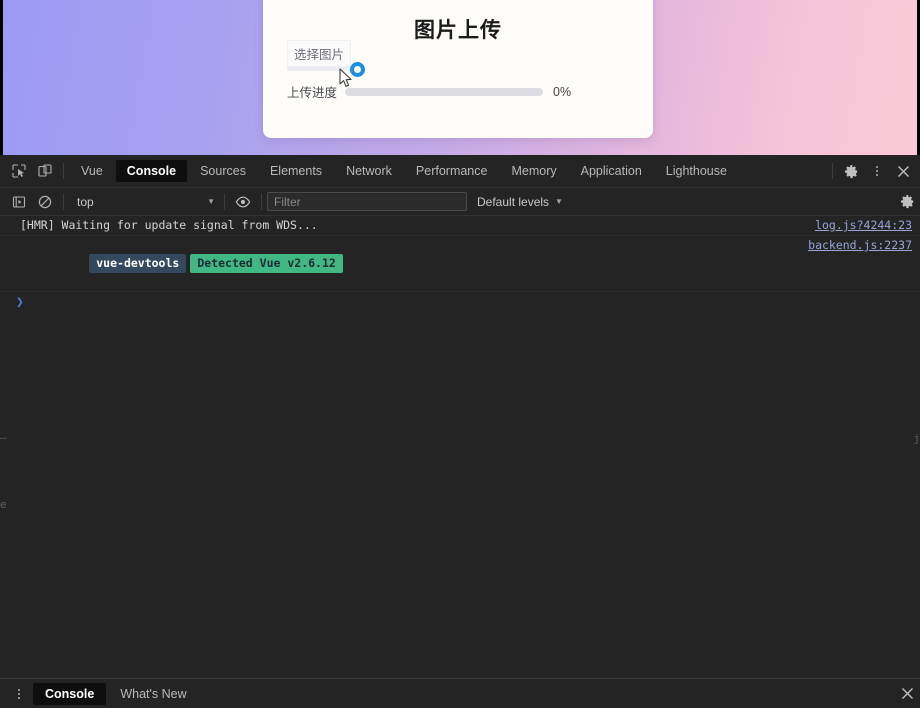 Image resolution: width=920 pixels, height=708 pixels. What do you see at coordinates (854, 245) in the screenshot?
I see `console-message-source-link: backend.js:2237` at bounding box center [854, 245].